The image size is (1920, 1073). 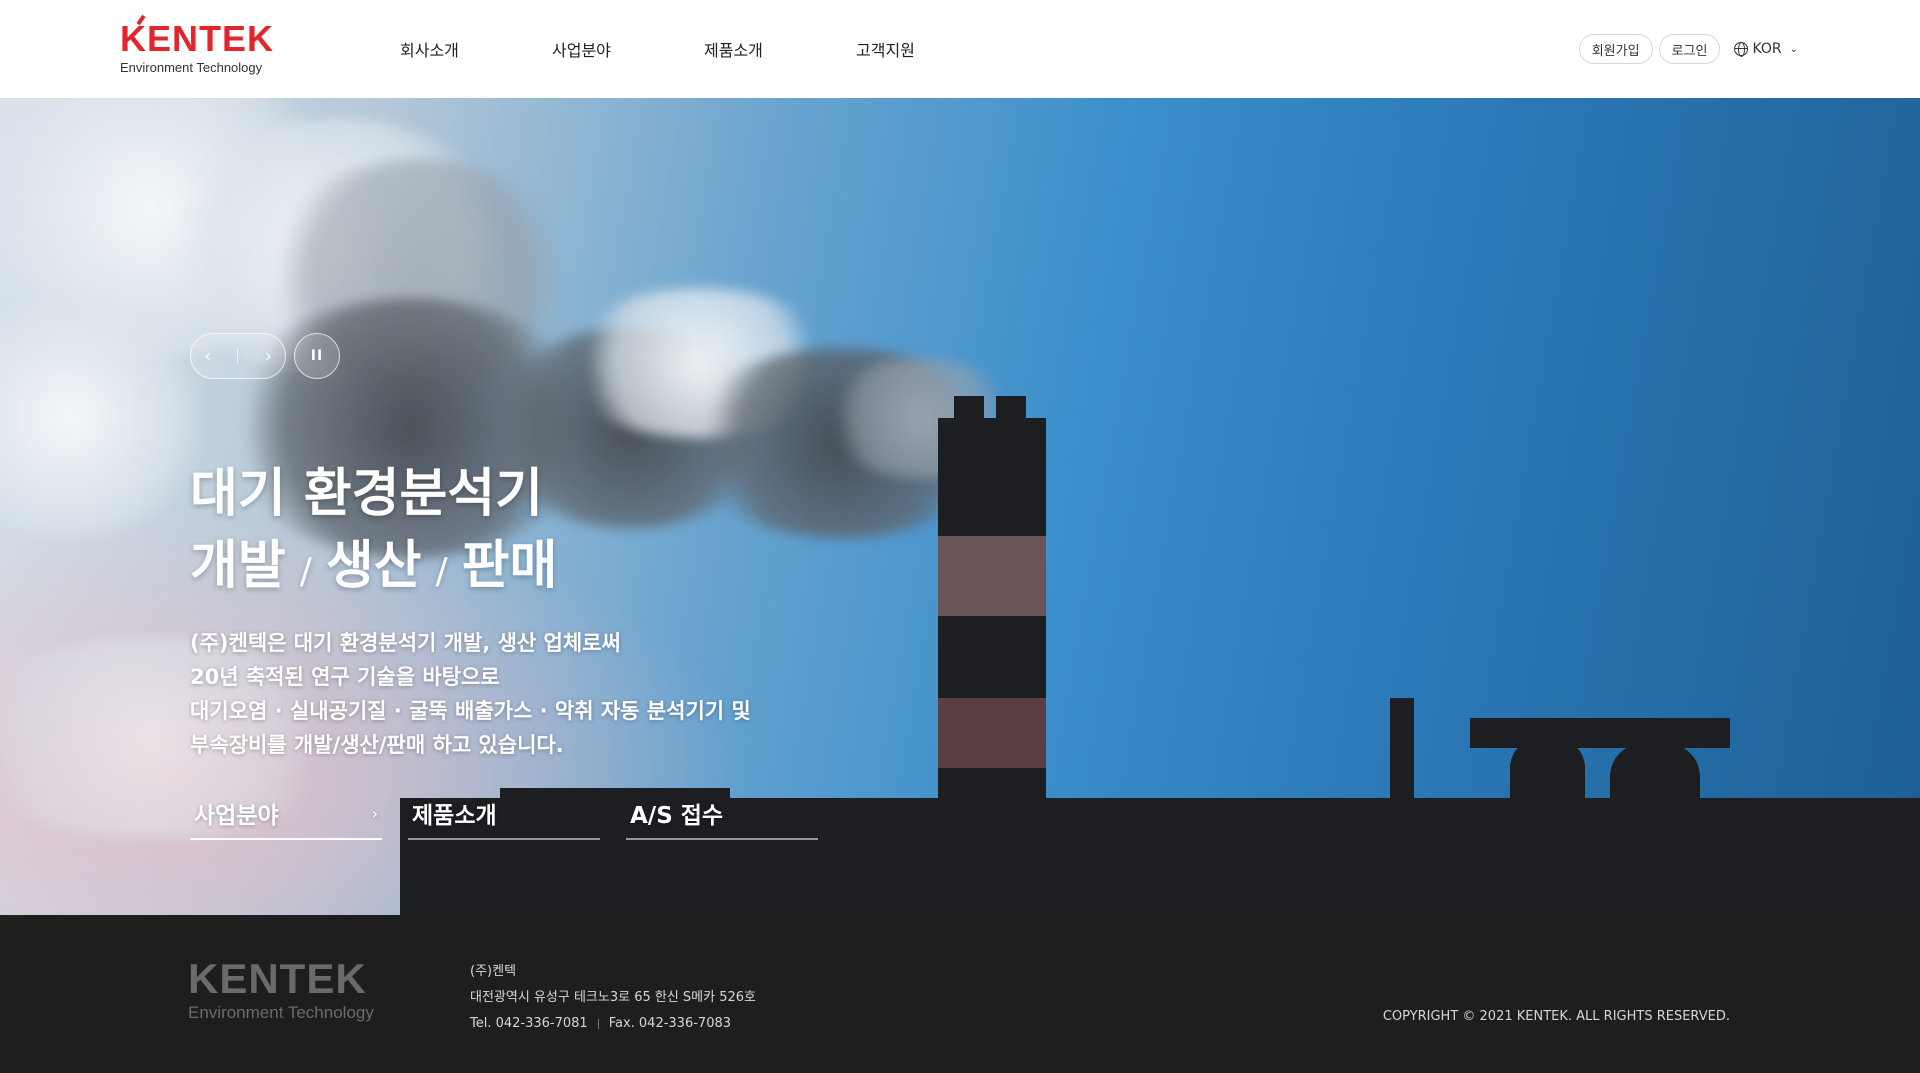 I want to click on pause-icon: II, so click(x=317, y=356).